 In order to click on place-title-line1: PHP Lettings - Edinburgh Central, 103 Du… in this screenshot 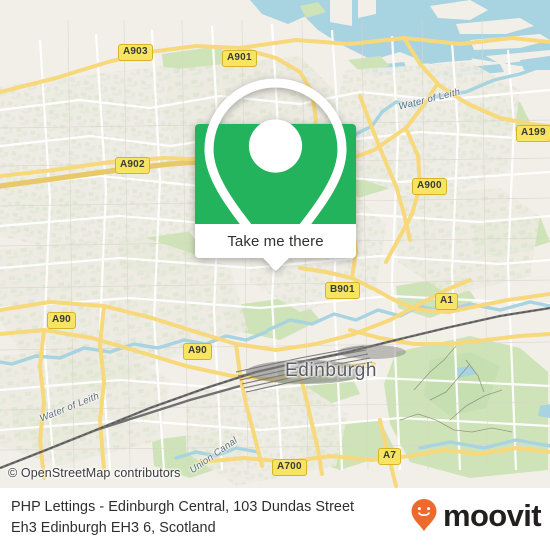, I will do `click(183, 507)`.